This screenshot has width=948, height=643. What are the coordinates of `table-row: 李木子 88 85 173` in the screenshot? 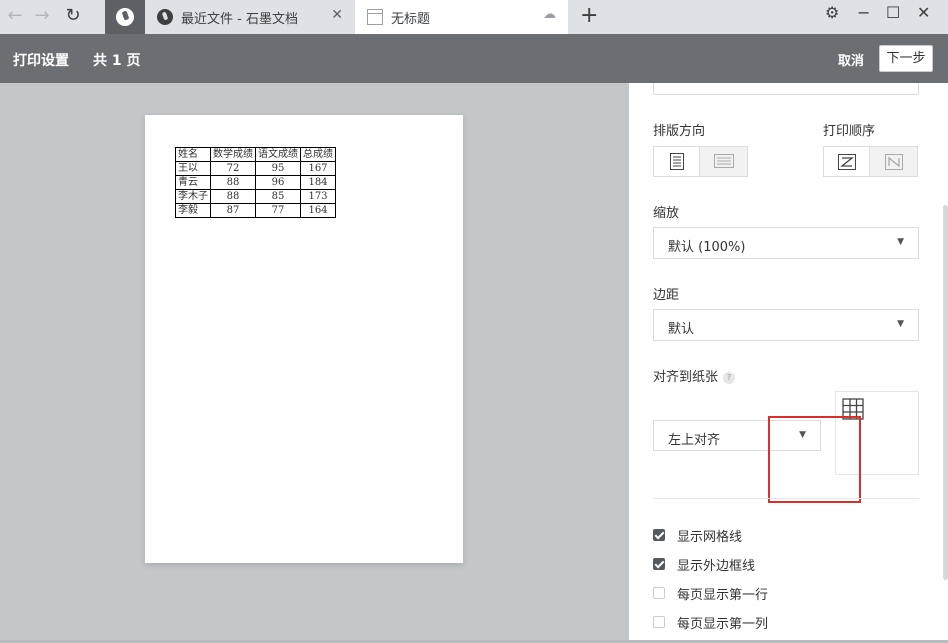 It's located at (255, 196).